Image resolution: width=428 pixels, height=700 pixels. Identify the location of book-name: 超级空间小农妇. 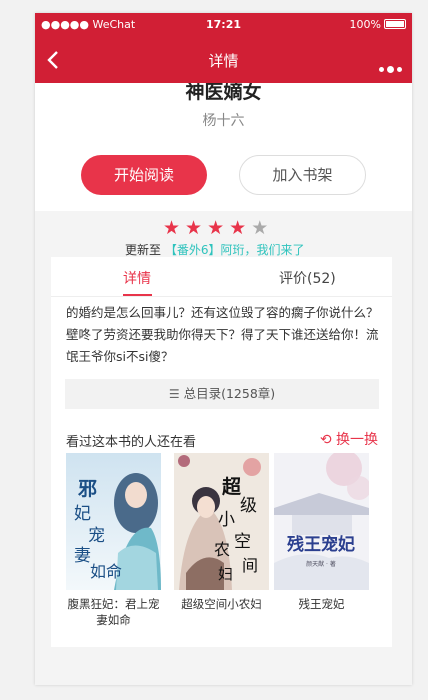
(221, 604).